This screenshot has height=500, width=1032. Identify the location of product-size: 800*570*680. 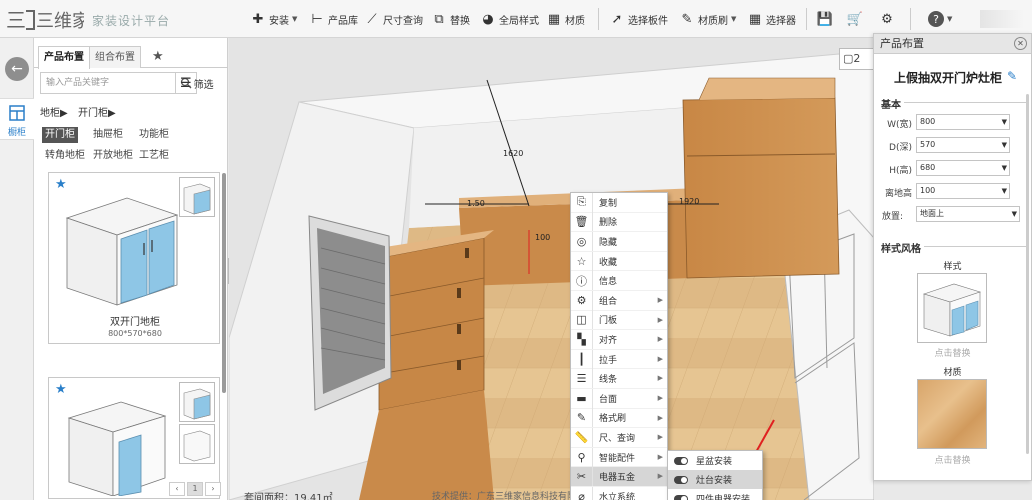
(135, 333).